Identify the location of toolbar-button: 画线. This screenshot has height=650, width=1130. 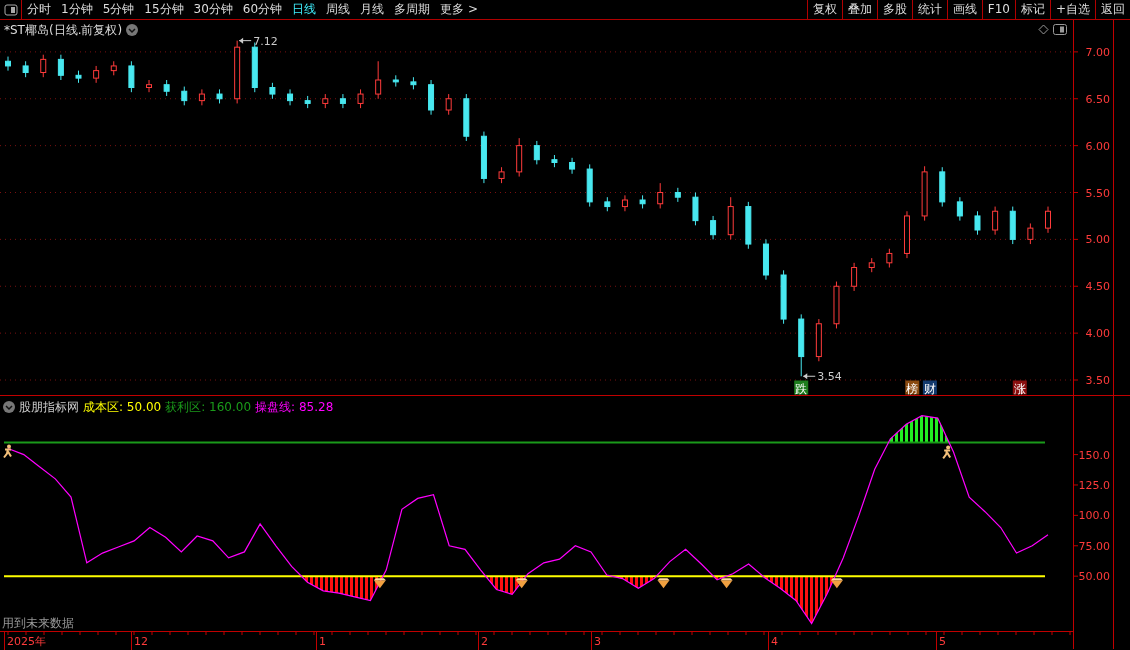
(964, 9).